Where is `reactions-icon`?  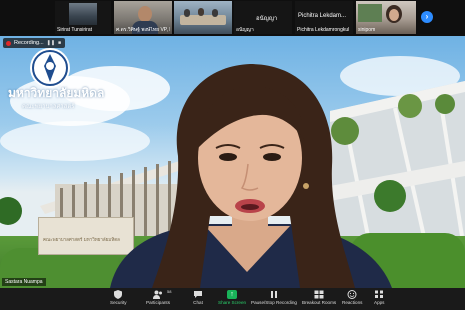 reactions-icon is located at coordinates (352, 294).